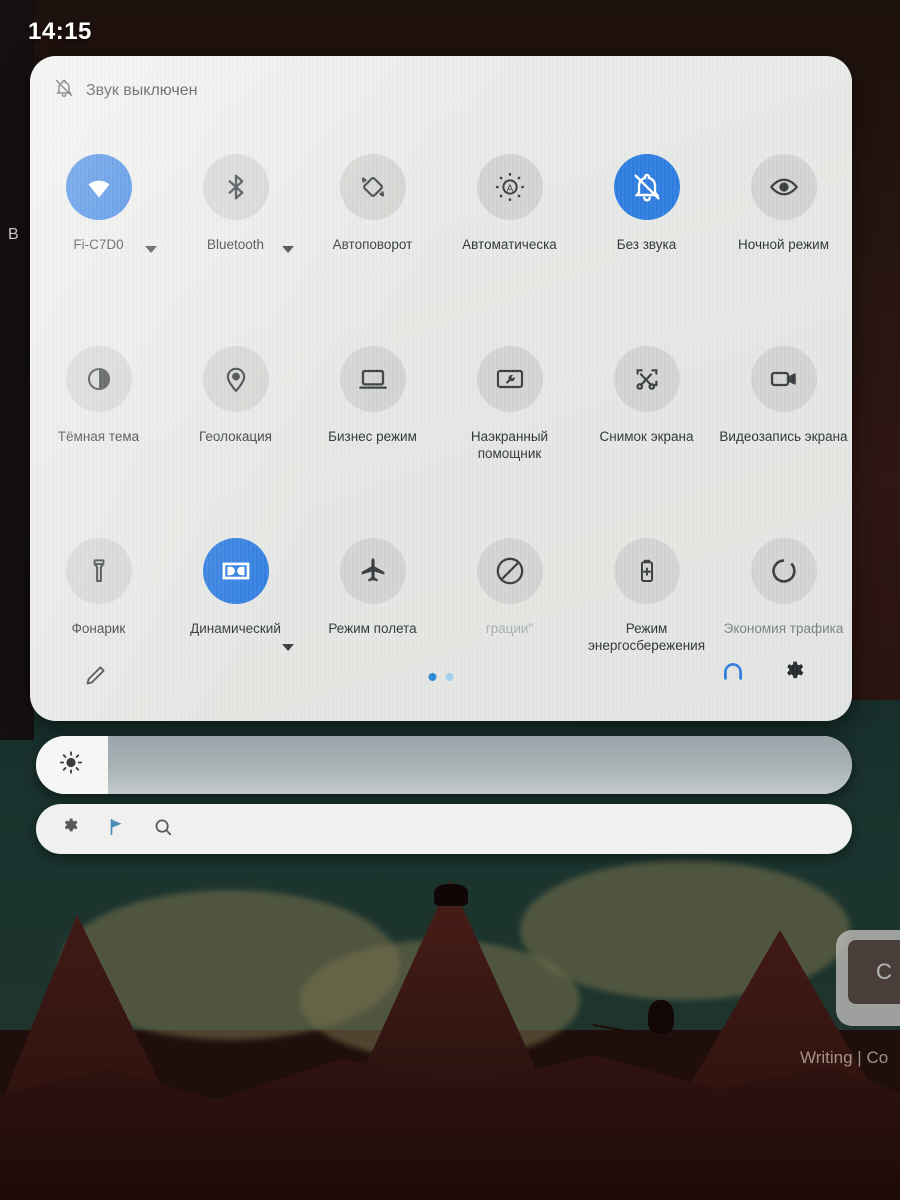  I want to click on auto-brightness-icon: A, so click(510, 187).